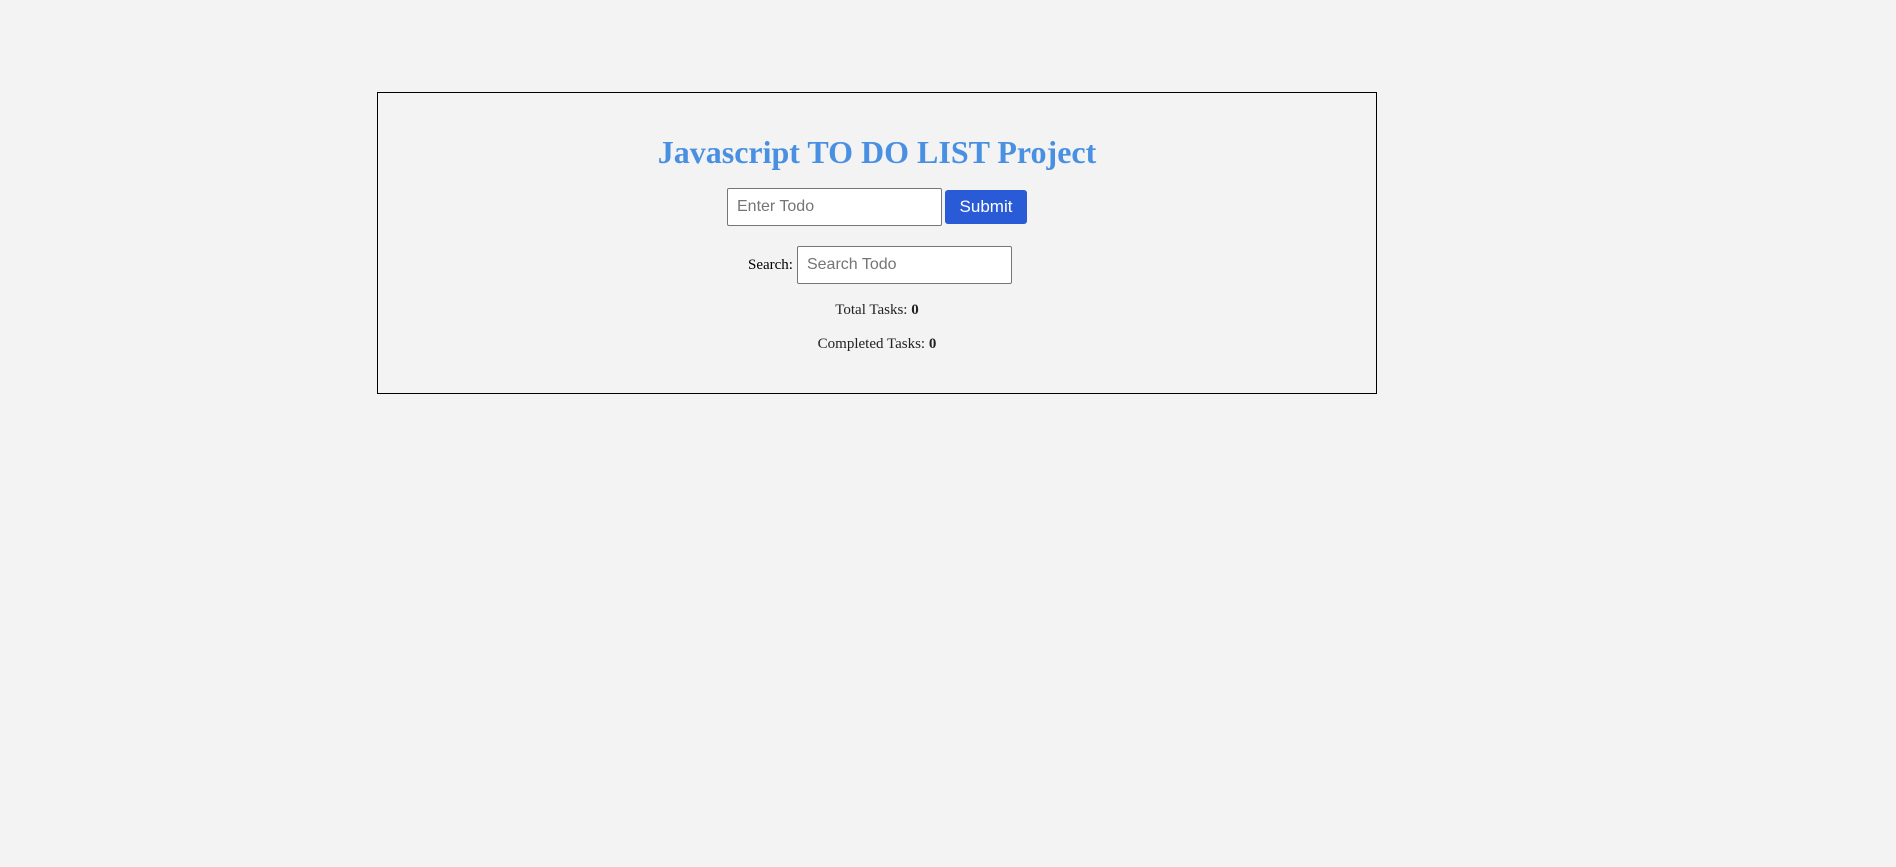  I want to click on completed-tasks-label: Completed Tasks:, so click(873, 344).